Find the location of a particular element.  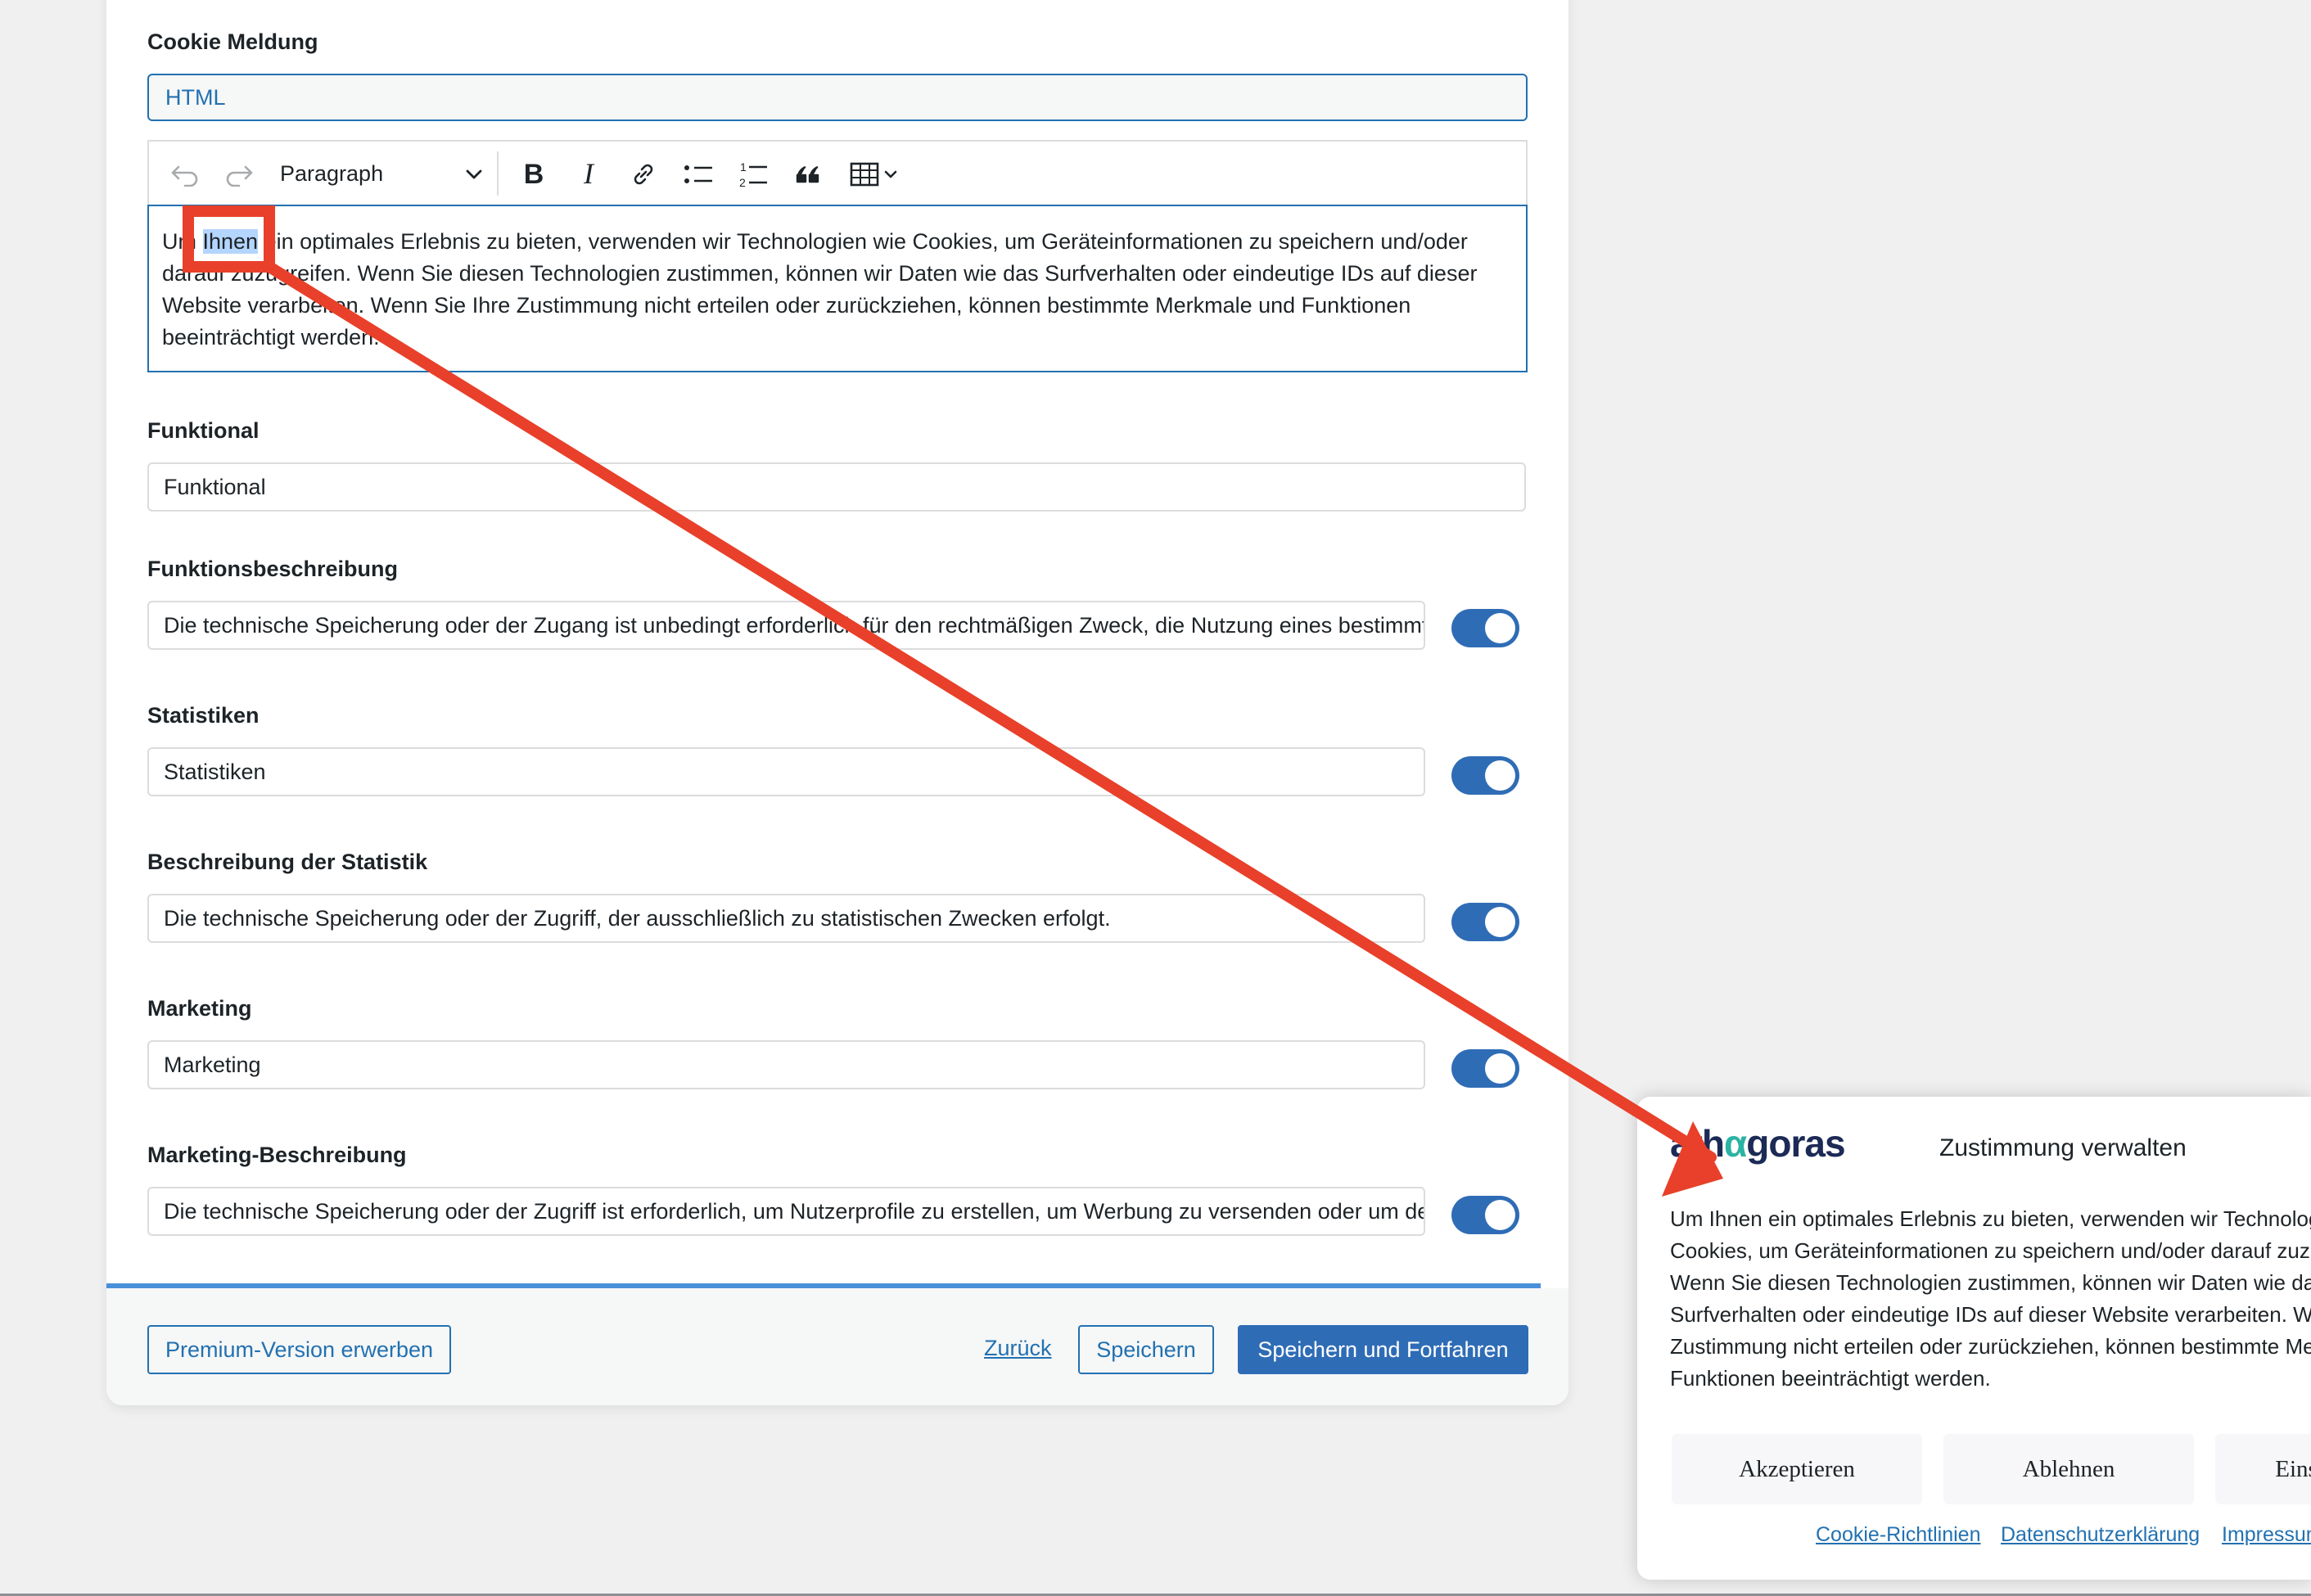

premium-version-button: Premium-Version erwerben is located at coordinates (299, 1349).